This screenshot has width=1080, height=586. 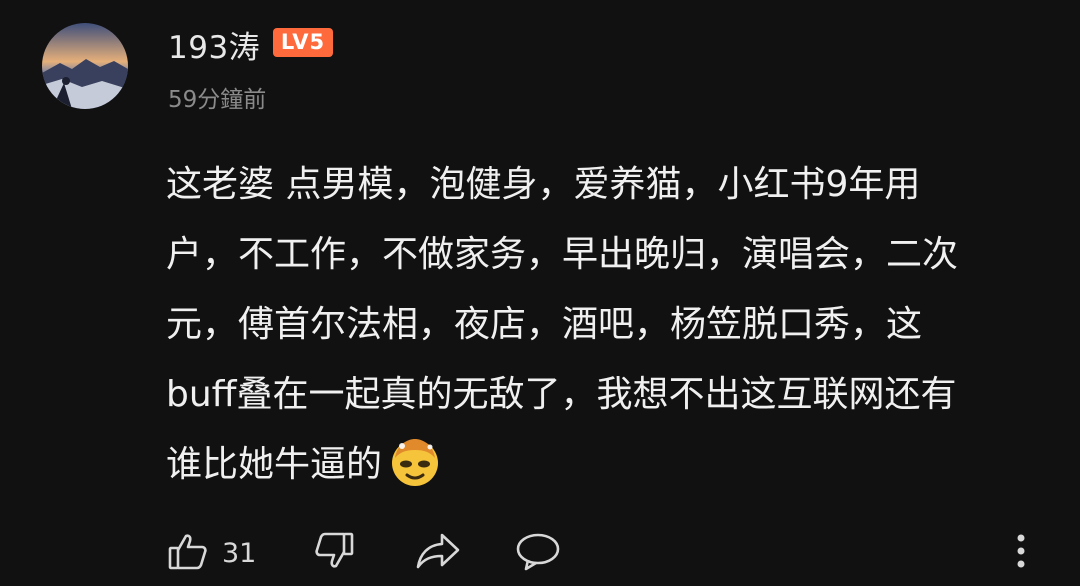 I want to click on share-button, so click(x=438, y=553).